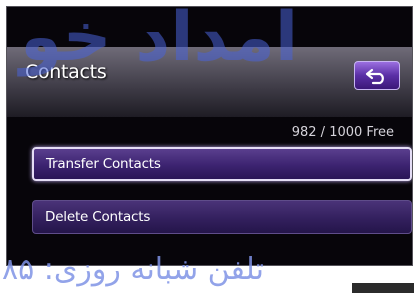 This screenshot has width=420, height=293. Describe the element at coordinates (98, 217) in the screenshot. I see `delete-contacts-label: Delete Contacts` at that location.